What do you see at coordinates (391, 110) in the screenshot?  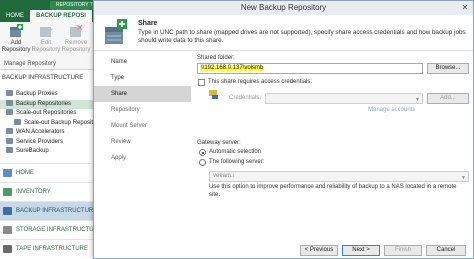 I see `manage-accounts-link: Manage accounts` at bounding box center [391, 110].